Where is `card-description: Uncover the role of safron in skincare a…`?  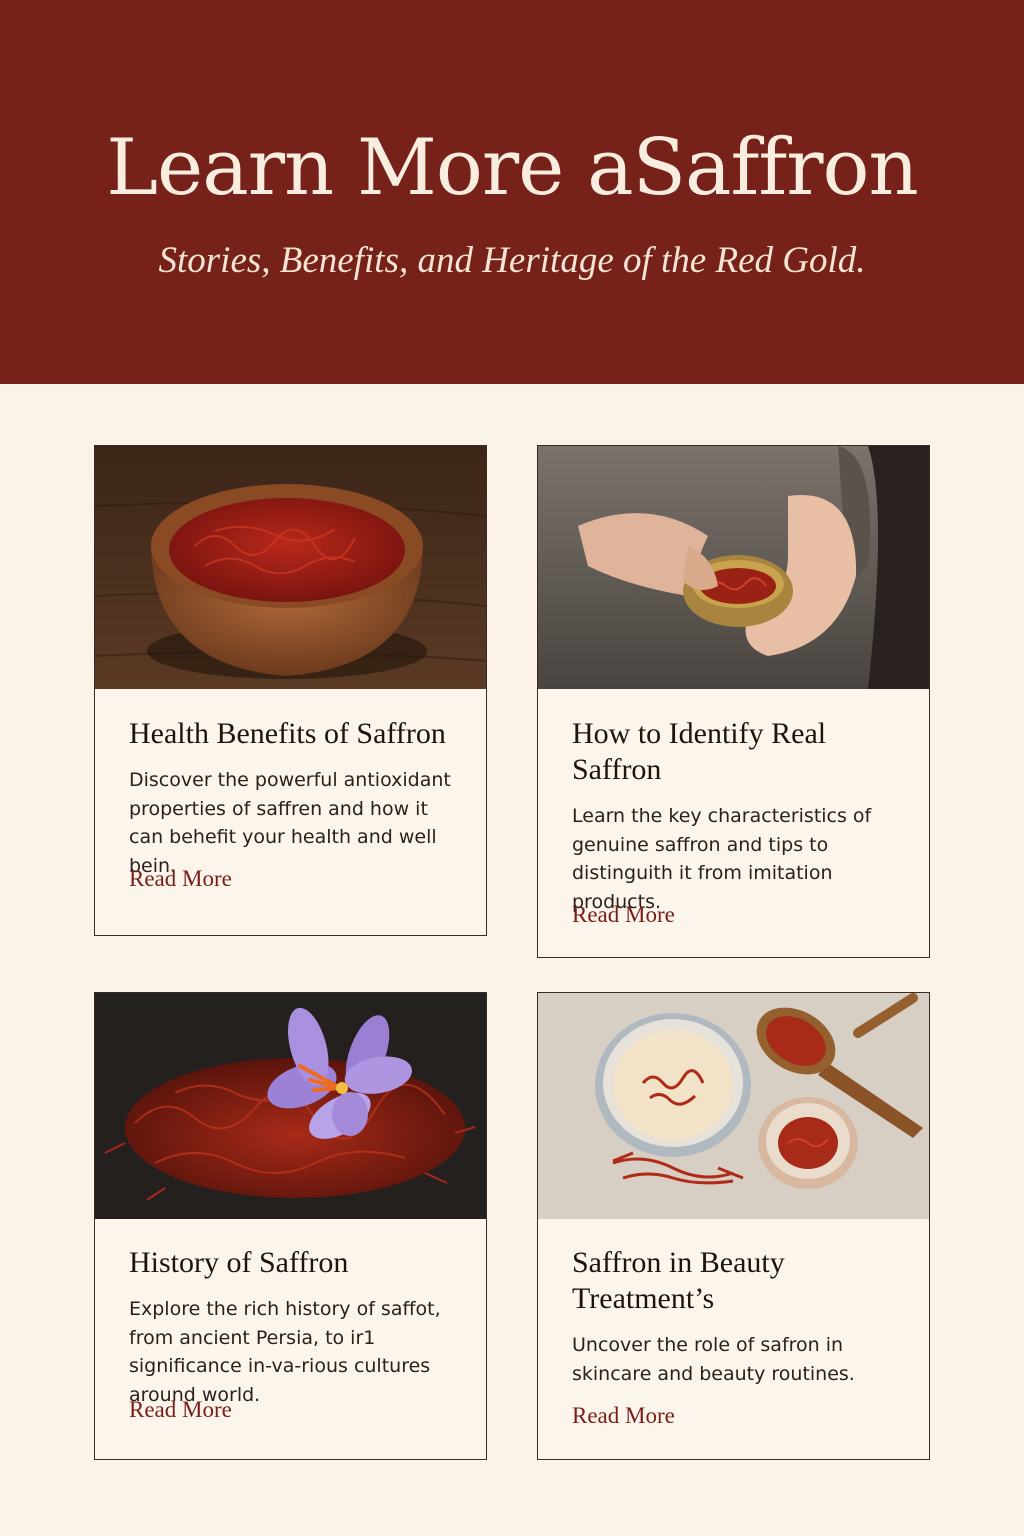 card-description: Uncover the role of safron in skincare a… is located at coordinates (713, 1359).